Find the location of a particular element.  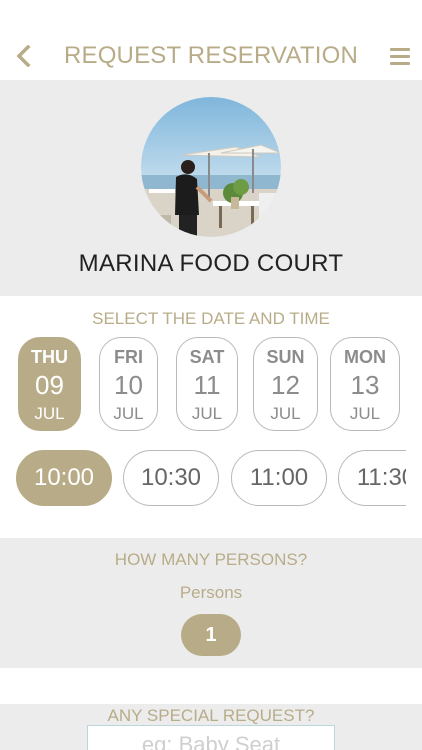

day-of-week: SUN is located at coordinates (285, 357).